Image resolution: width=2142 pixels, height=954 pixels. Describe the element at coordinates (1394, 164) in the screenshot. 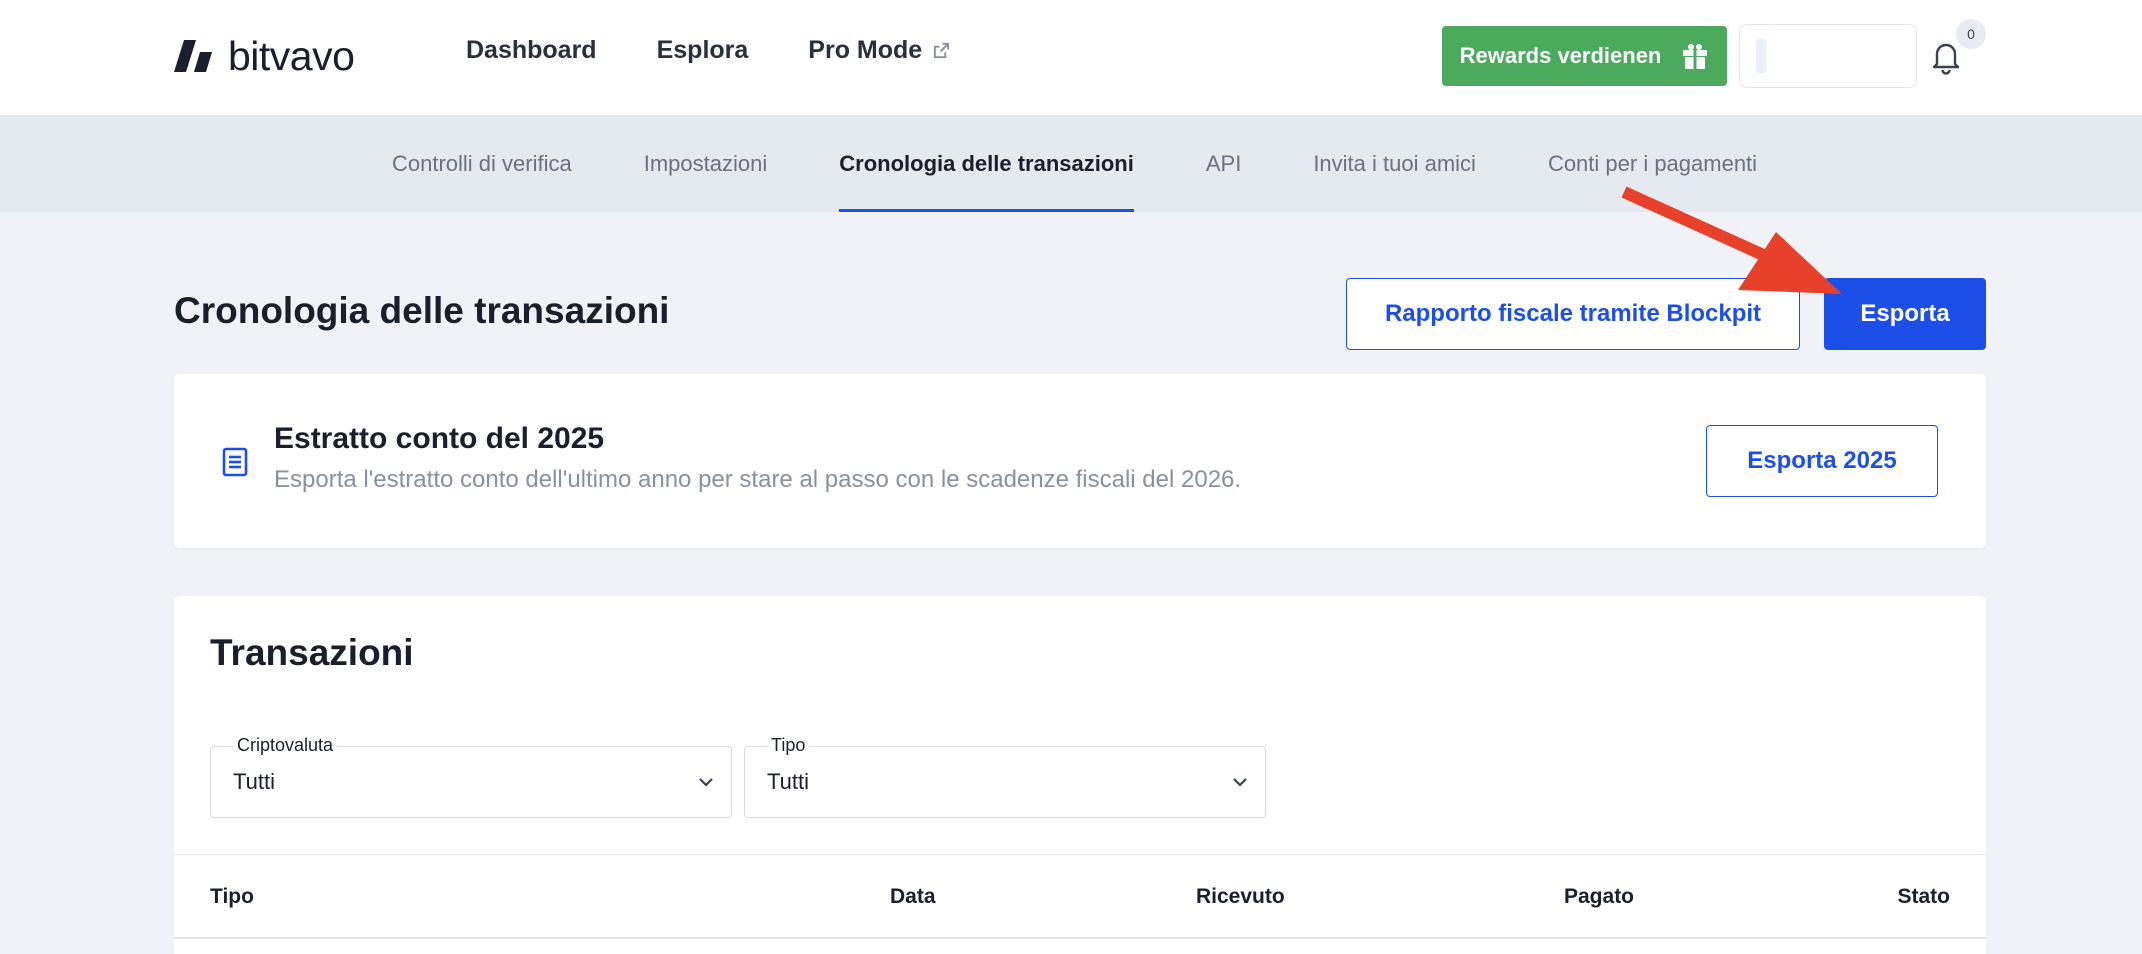

I see `tab-invita-amici: Invita i tuoi amici` at that location.